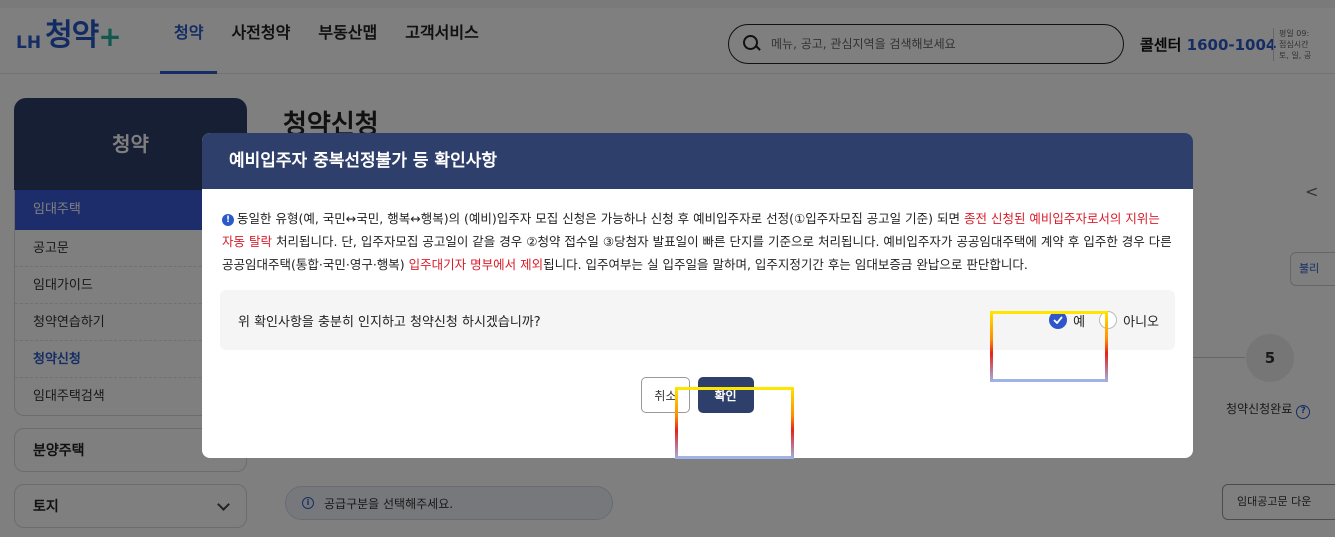  I want to click on check-icon, so click(1058, 320).